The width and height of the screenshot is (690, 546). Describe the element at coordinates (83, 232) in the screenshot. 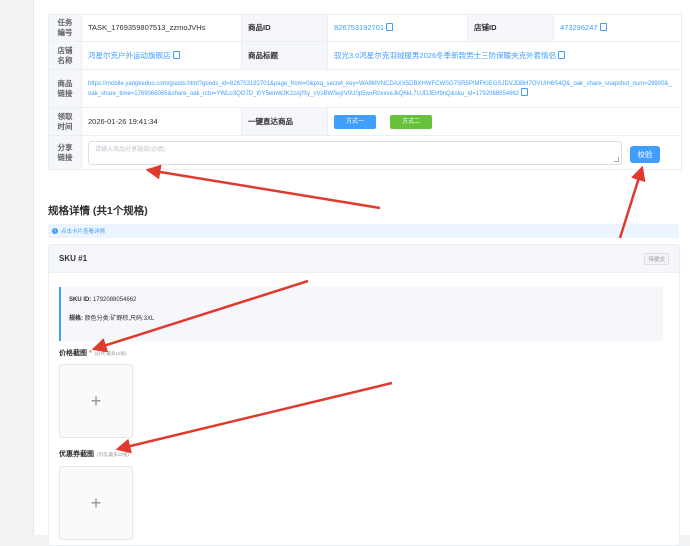

I see `tip-text: 点击卡片查看详情` at that location.